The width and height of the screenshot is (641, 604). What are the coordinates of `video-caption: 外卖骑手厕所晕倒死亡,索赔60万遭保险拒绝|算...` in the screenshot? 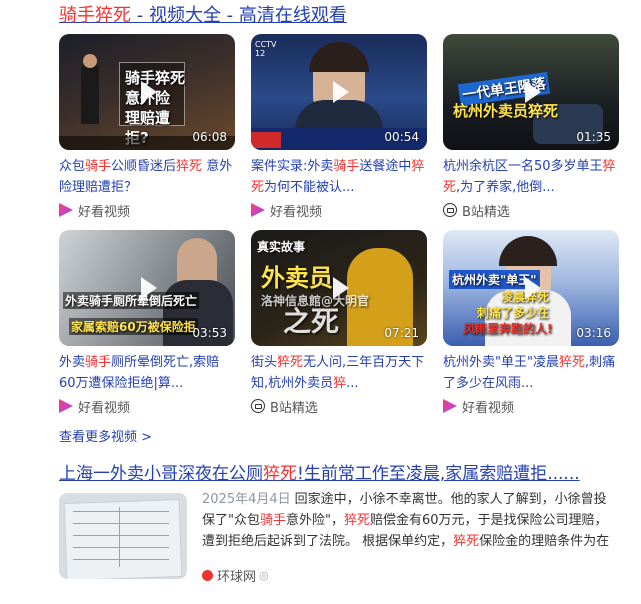 It's located at (147, 373).